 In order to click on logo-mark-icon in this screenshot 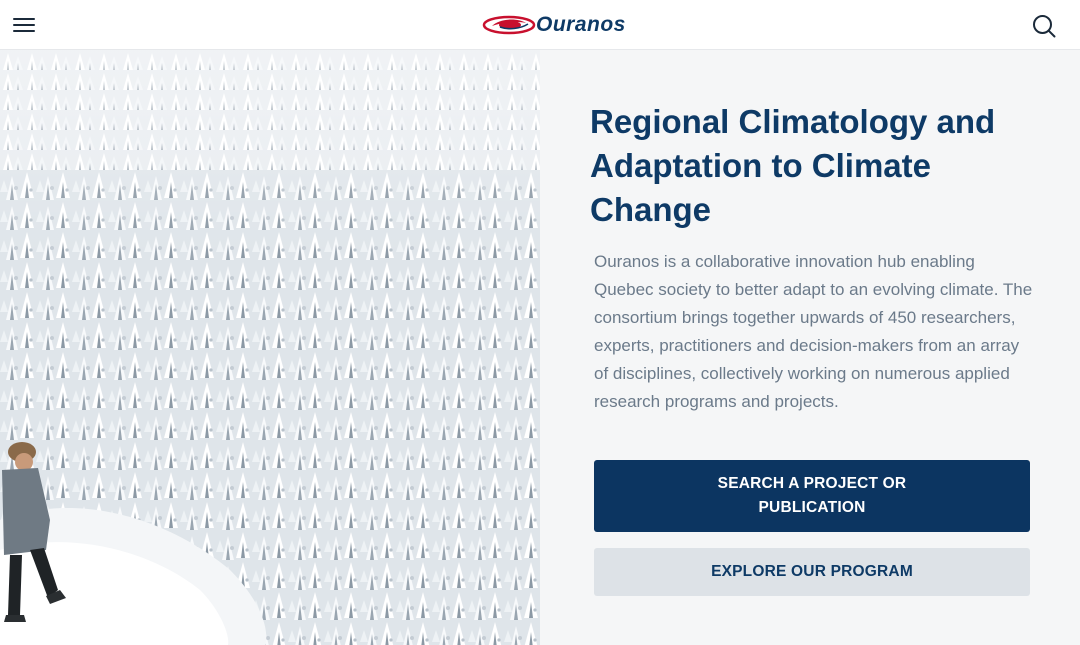, I will do `click(509, 25)`.